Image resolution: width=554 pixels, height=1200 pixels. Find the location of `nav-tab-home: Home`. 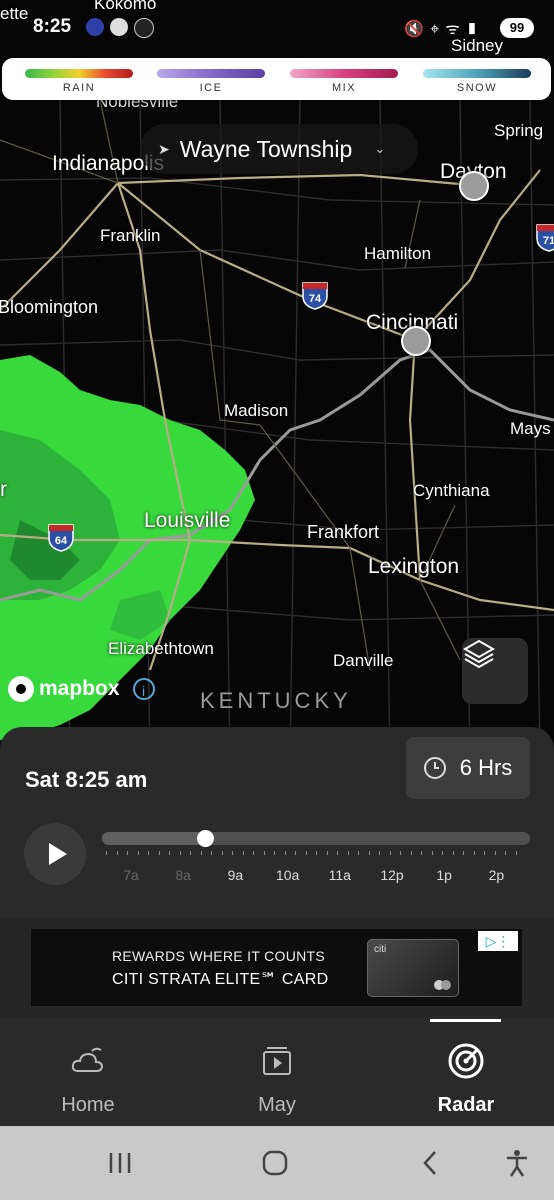

nav-tab-home: Home is located at coordinates (90, 1072).